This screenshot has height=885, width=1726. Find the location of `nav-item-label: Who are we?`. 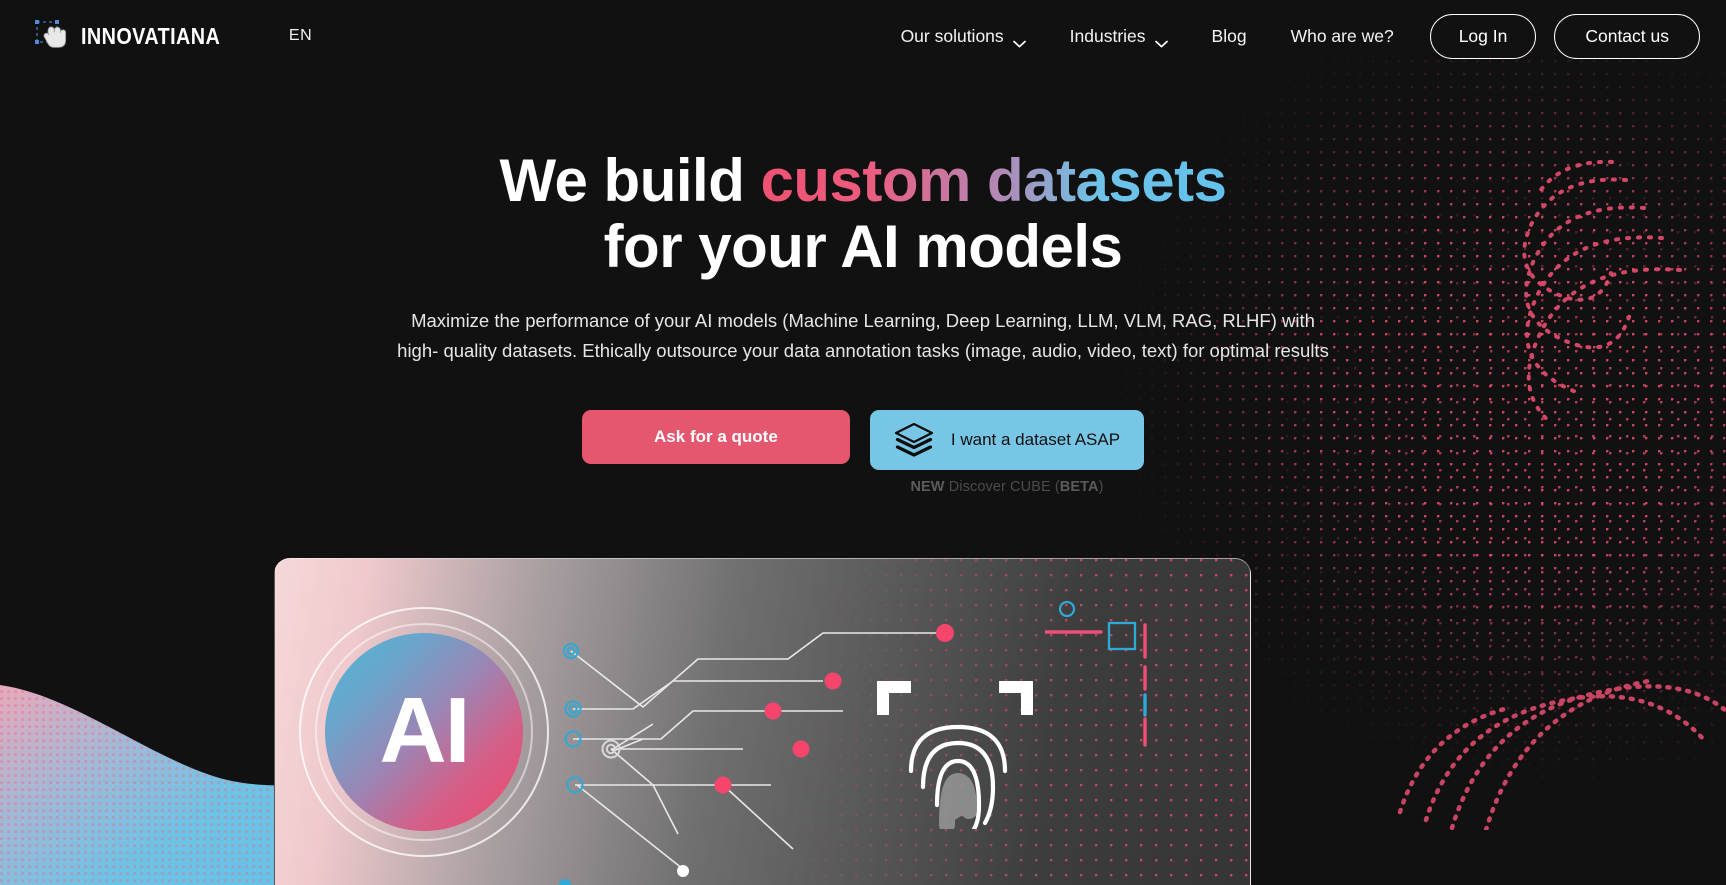

nav-item-label: Who are we? is located at coordinates (1342, 35).